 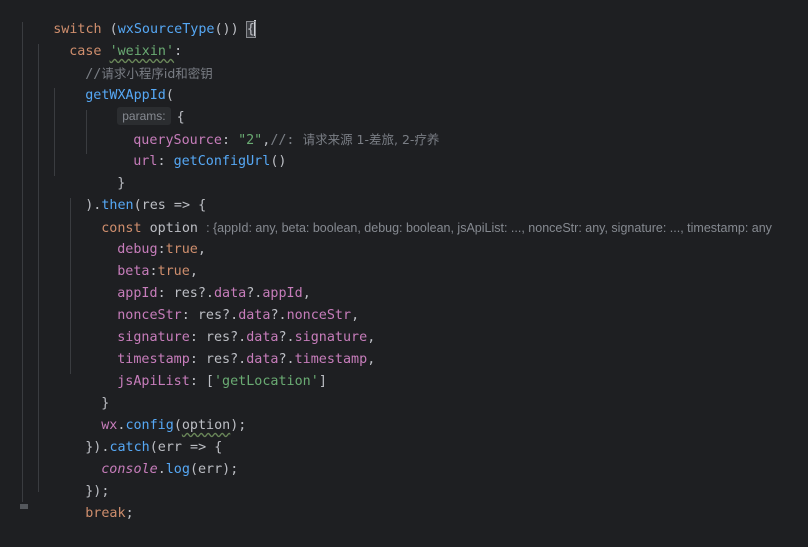 What do you see at coordinates (254, 28) in the screenshot?
I see `text-caret` at bounding box center [254, 28].